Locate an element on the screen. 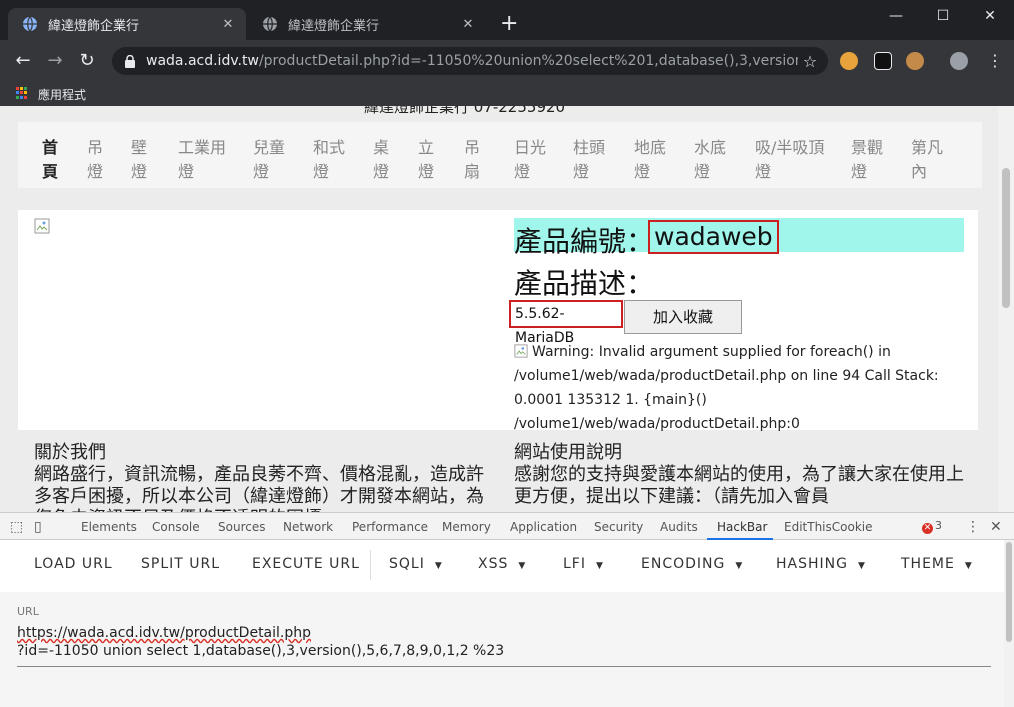  page-scrollbar is located at coordinates (1006, 309).